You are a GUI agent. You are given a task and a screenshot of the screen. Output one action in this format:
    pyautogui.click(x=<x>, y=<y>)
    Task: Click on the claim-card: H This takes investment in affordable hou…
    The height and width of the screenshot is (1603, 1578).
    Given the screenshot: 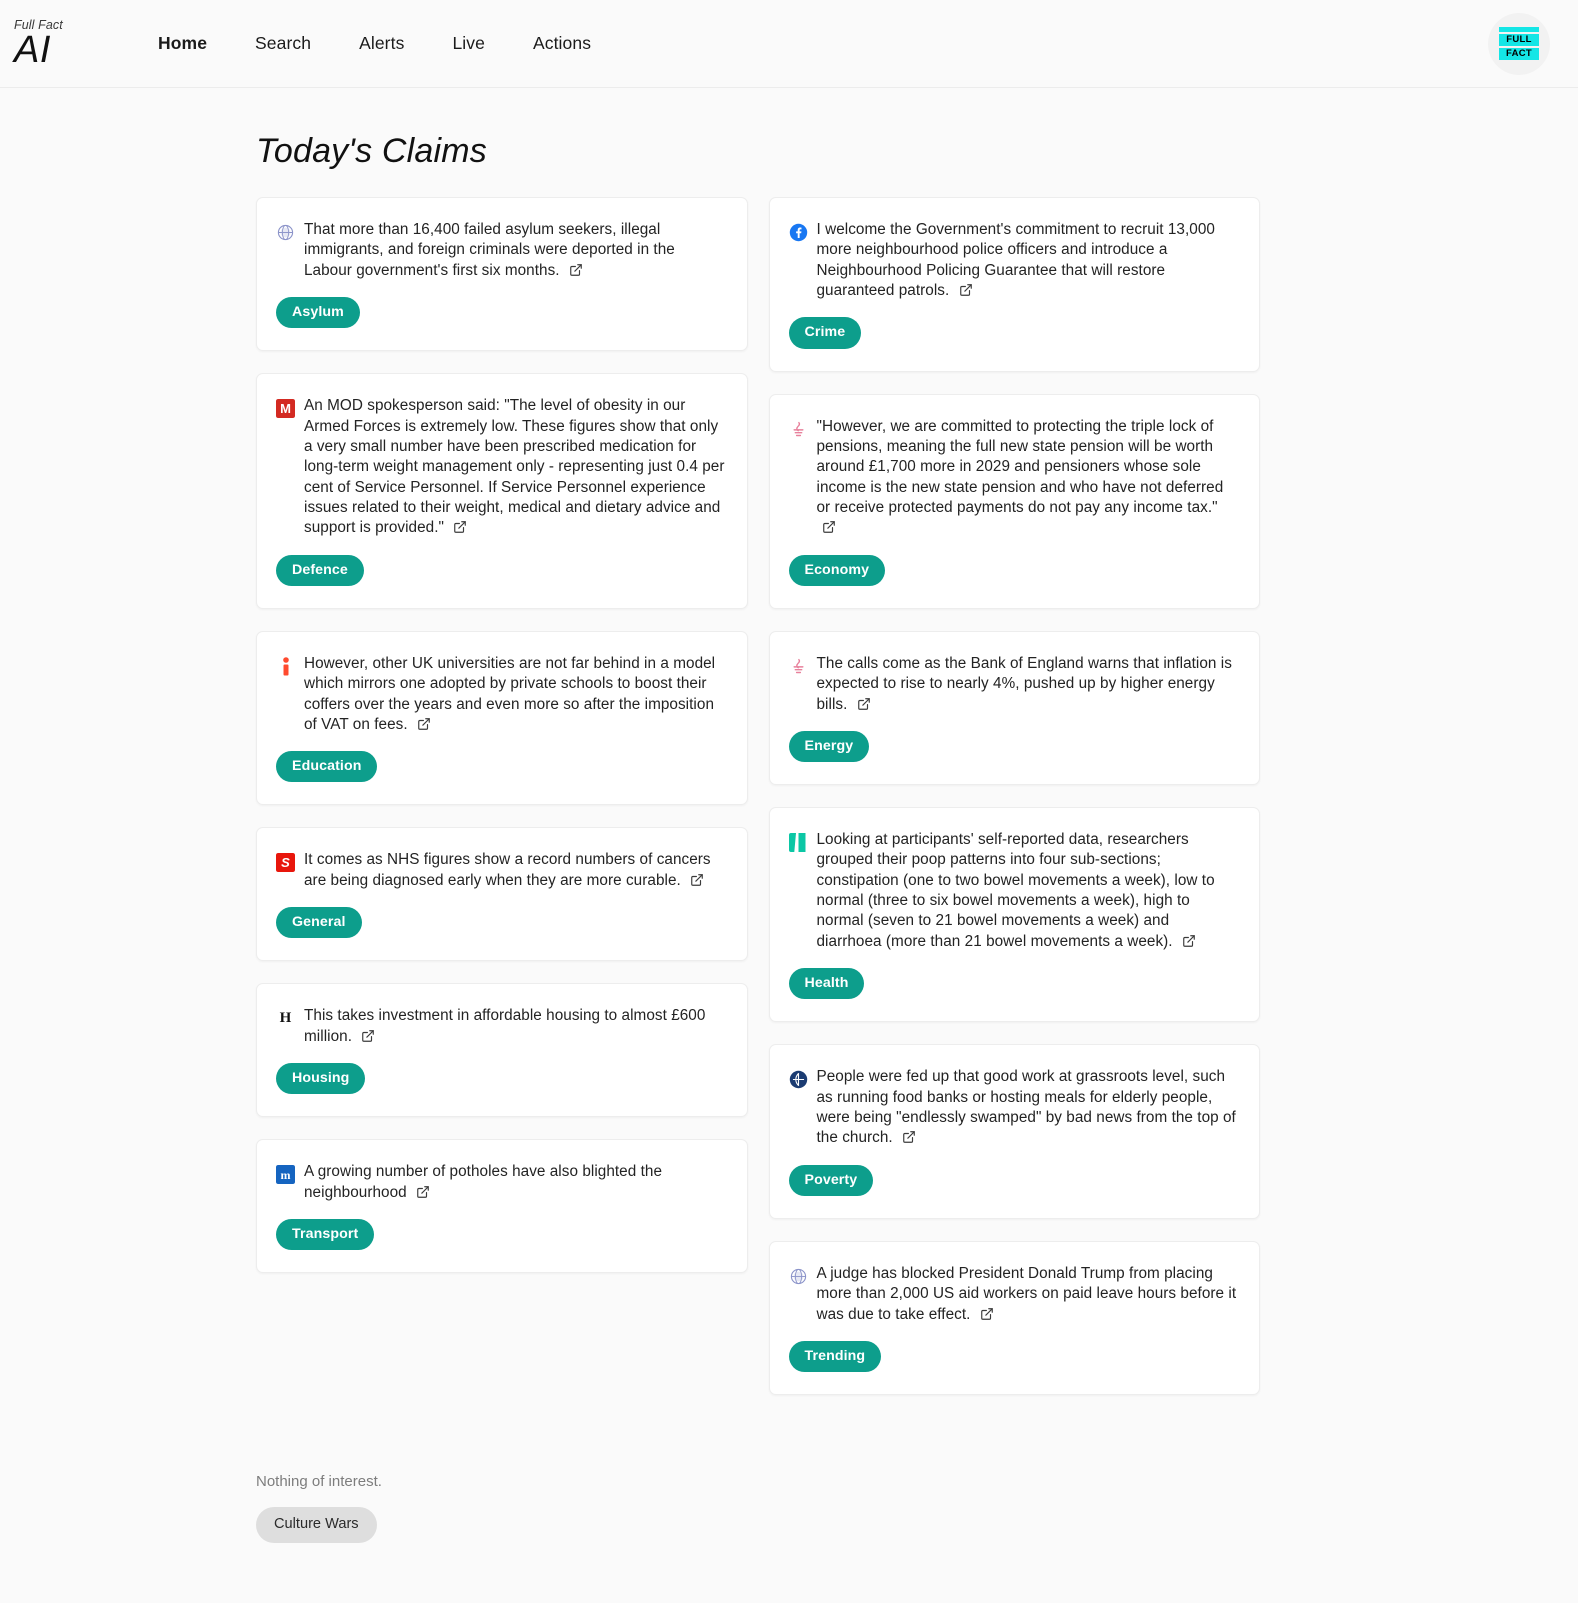 What is the action you would take?
    pyautogui.click(x=502, y=1050)
    